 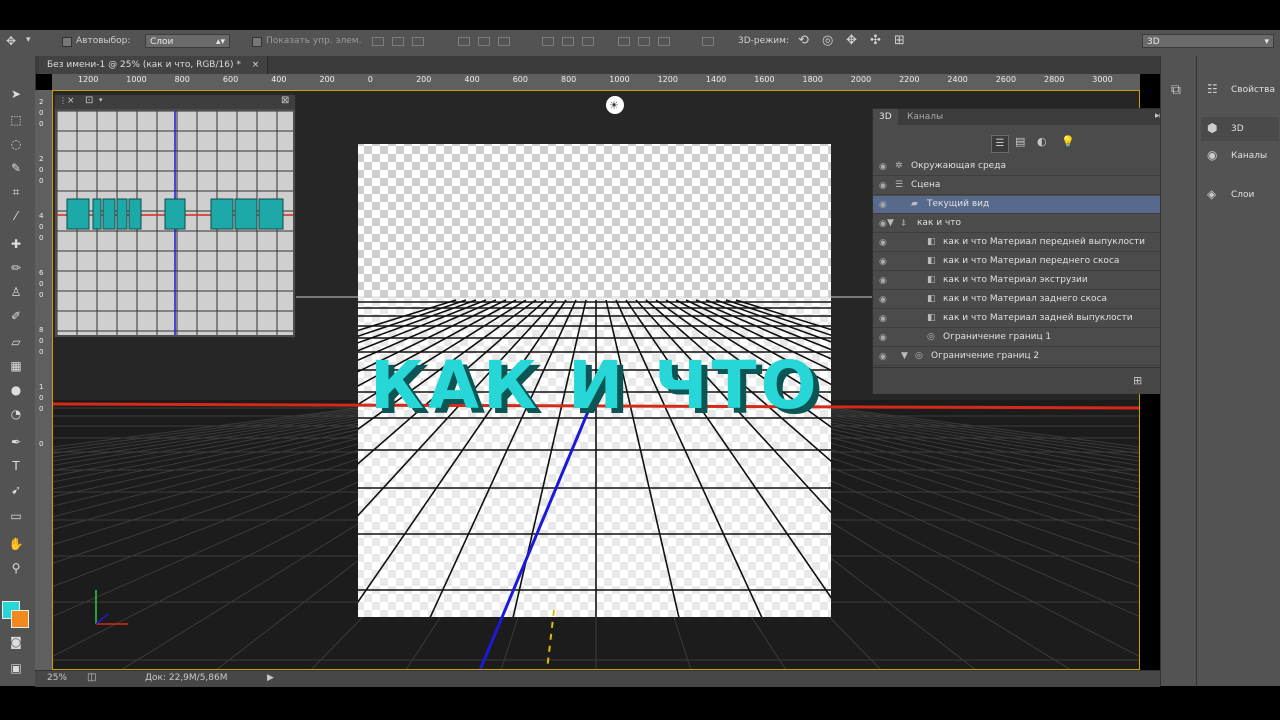 I want to click on secondary-view-panel: ⋮ × ⊡ ▾ ⊠, so click(x=175, y=216).